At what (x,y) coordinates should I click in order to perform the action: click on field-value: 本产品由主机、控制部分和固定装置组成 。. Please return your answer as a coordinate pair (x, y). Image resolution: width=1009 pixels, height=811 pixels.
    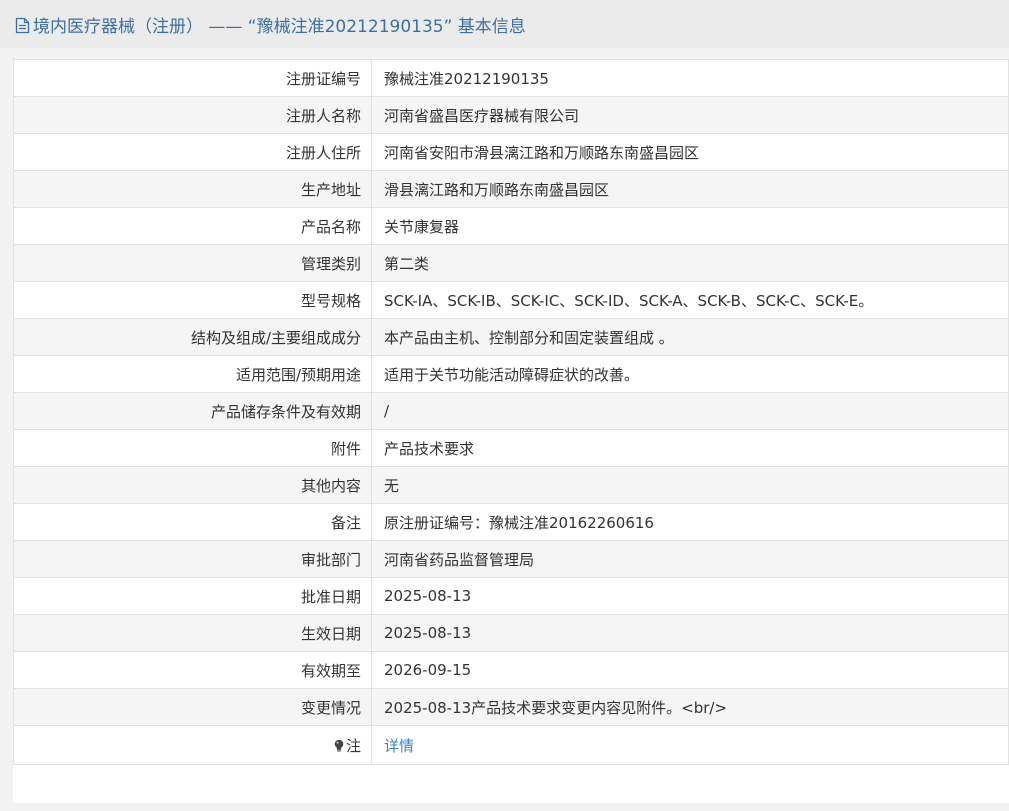
    Looking at the image, I should click on (690, 337).